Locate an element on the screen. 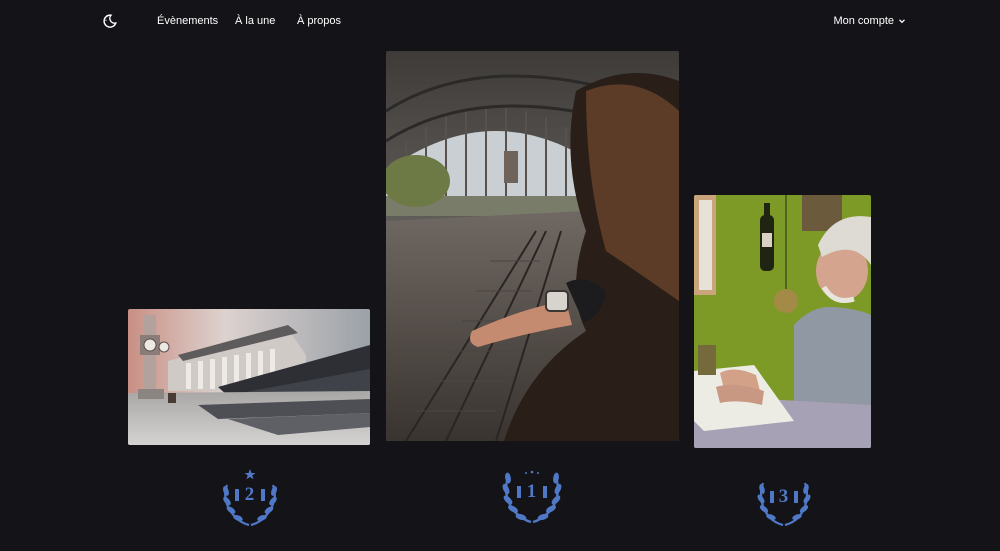  rank-1-medal: 1 is located at coordinates (532, 493).